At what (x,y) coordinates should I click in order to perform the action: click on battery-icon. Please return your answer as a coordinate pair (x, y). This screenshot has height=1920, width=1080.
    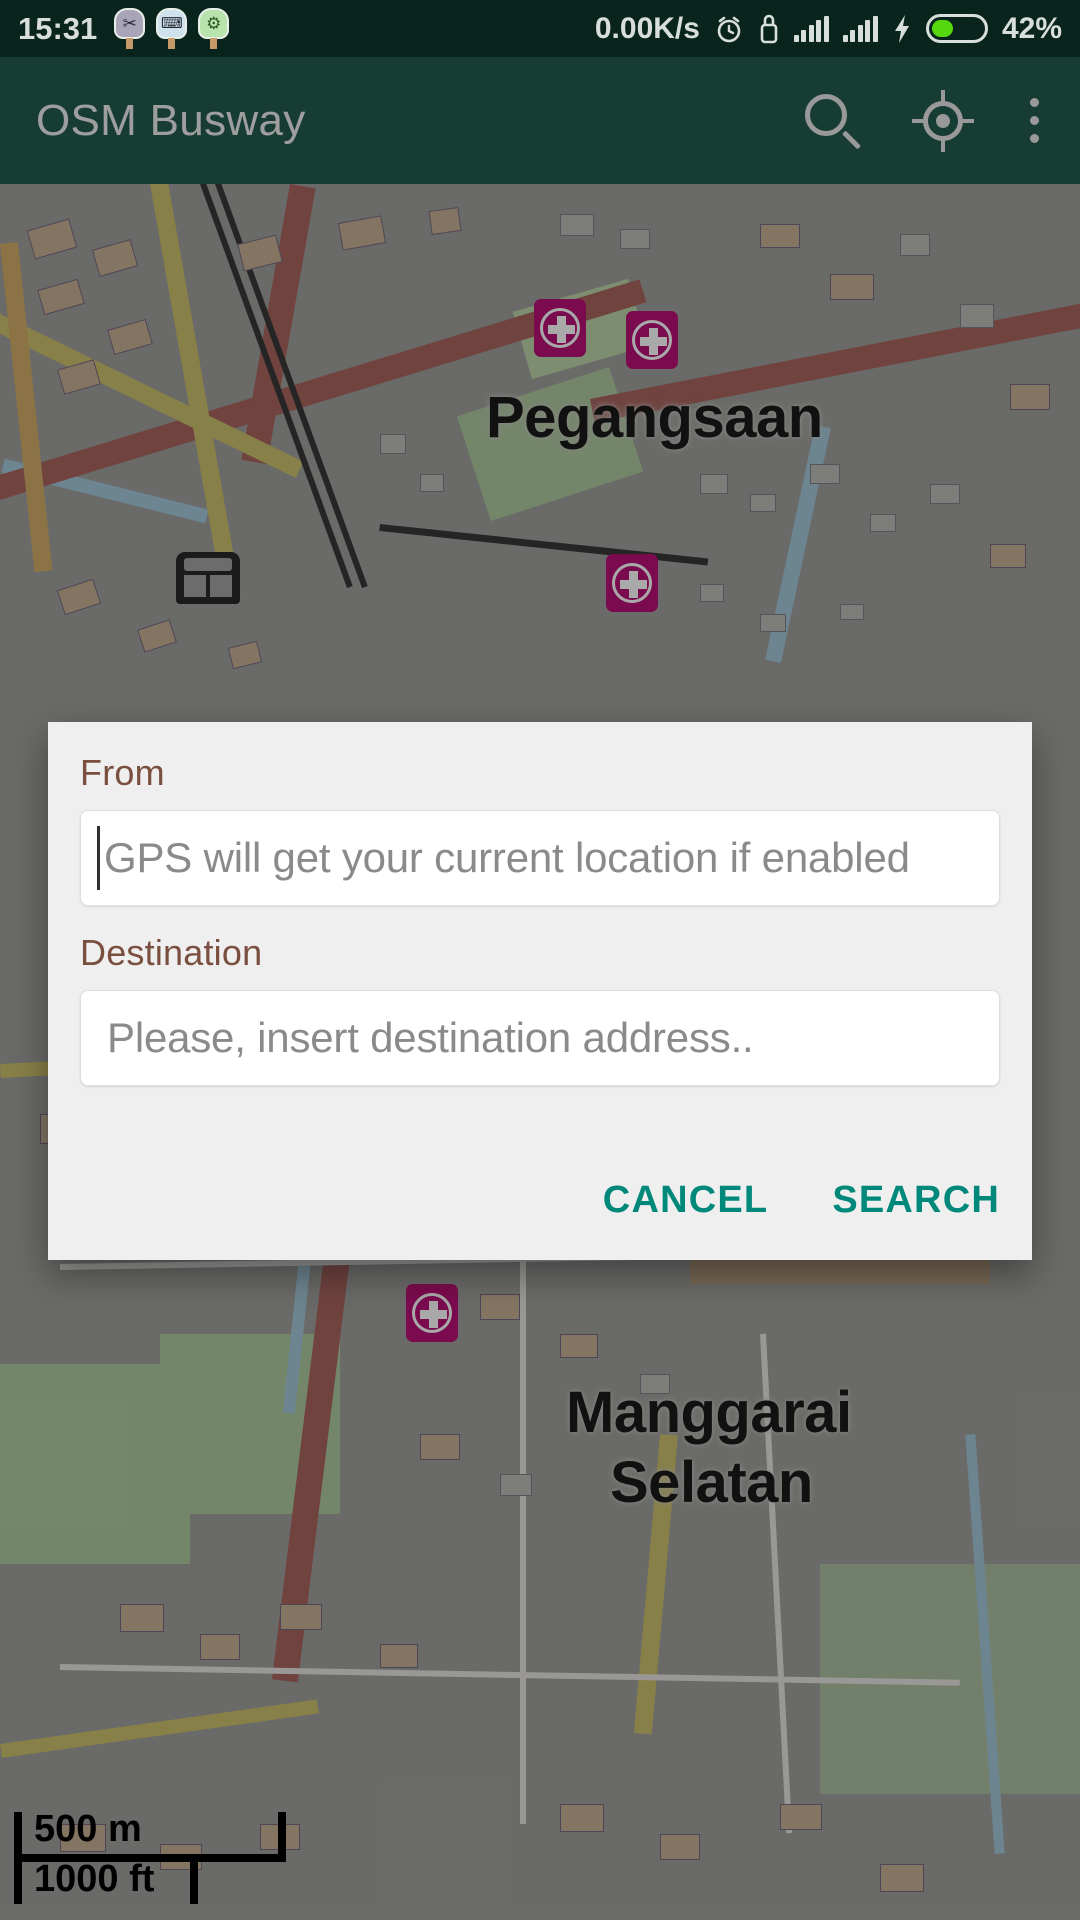
    Looking at the image, I should click on (956, 28).